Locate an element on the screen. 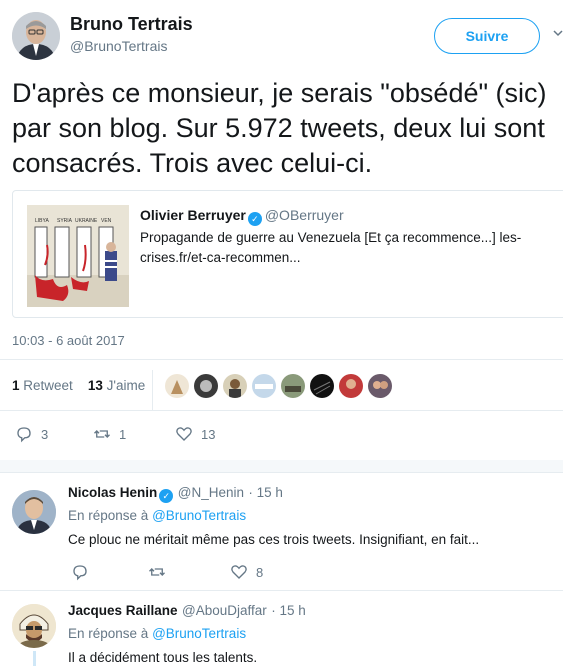 The width and height of the screenshot is (563, 666). chevron-down-icon is located at coordinates (558, 33).